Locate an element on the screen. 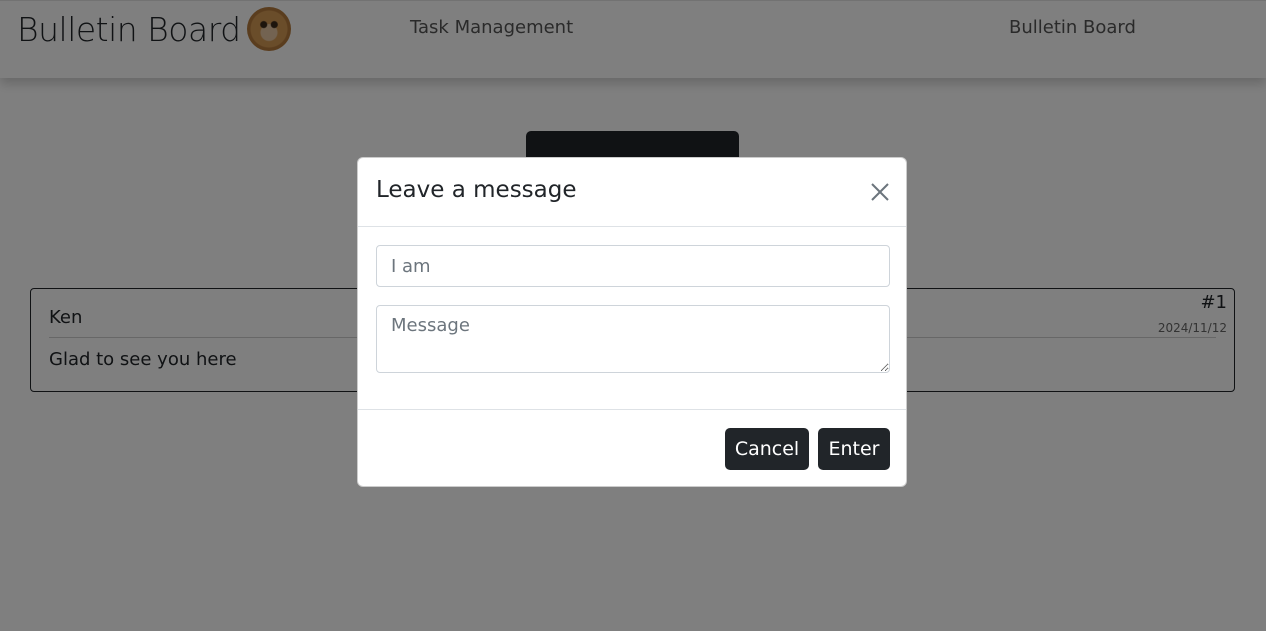 The width and height of the screenshot is (1266, 631). modal-footer: Cancel Enter is located at coordinates (632, 448).